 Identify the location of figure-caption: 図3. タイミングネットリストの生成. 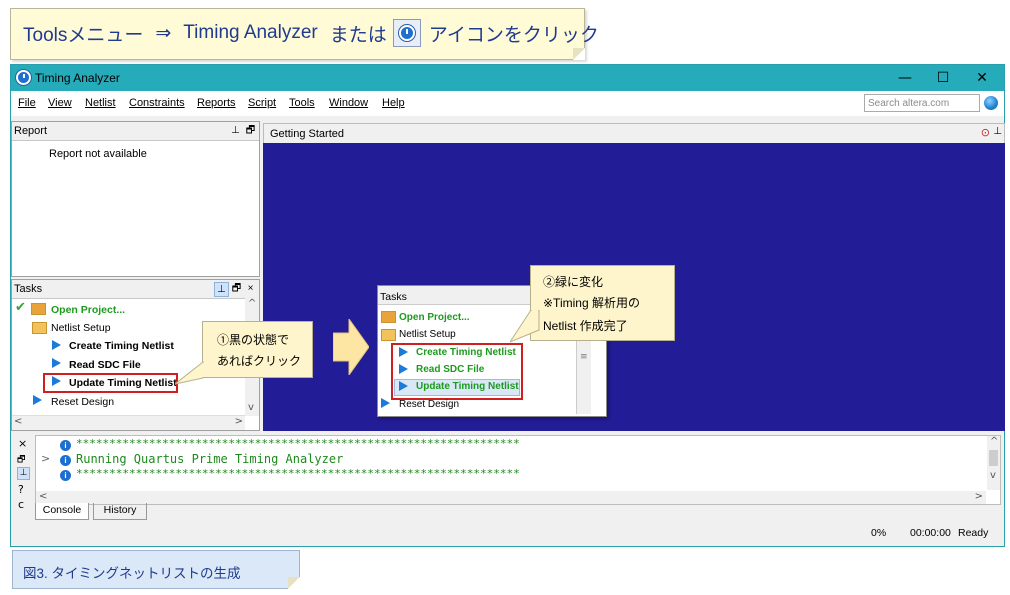
(156, 569).